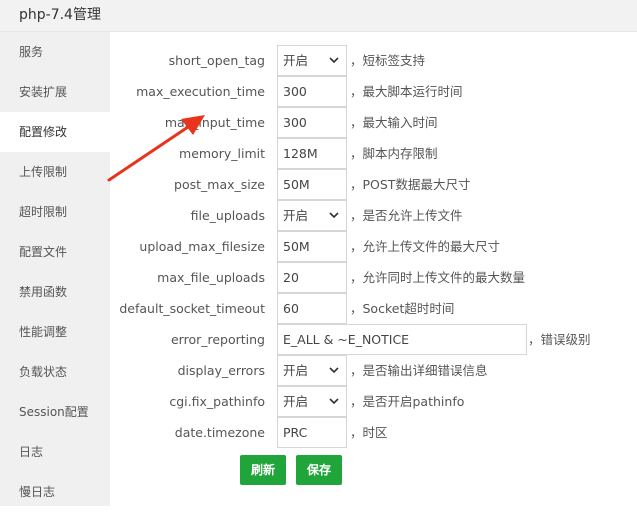 Image resolution: width=637 pixels, height=512 pixels. Describe the element at coordinates (219, 184) in the screenshot. I see `setting-label: post_max_size` at that location.